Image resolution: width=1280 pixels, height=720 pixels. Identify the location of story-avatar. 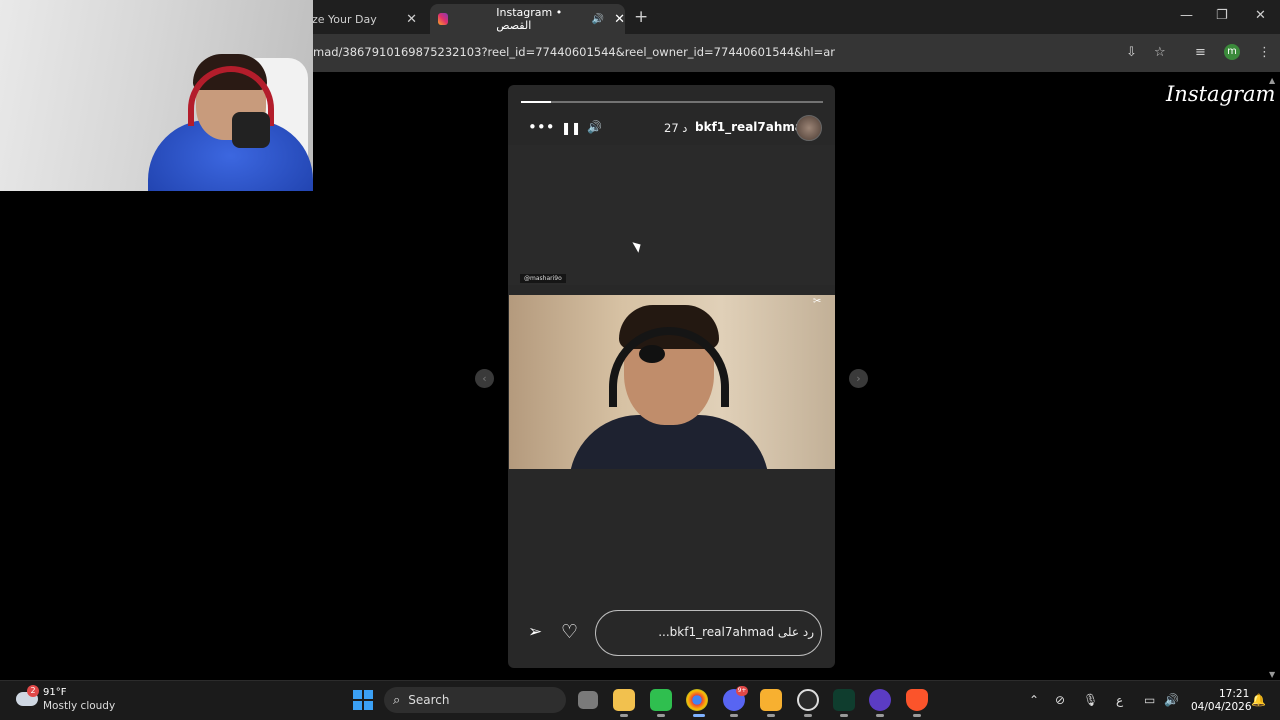
(809, 128).